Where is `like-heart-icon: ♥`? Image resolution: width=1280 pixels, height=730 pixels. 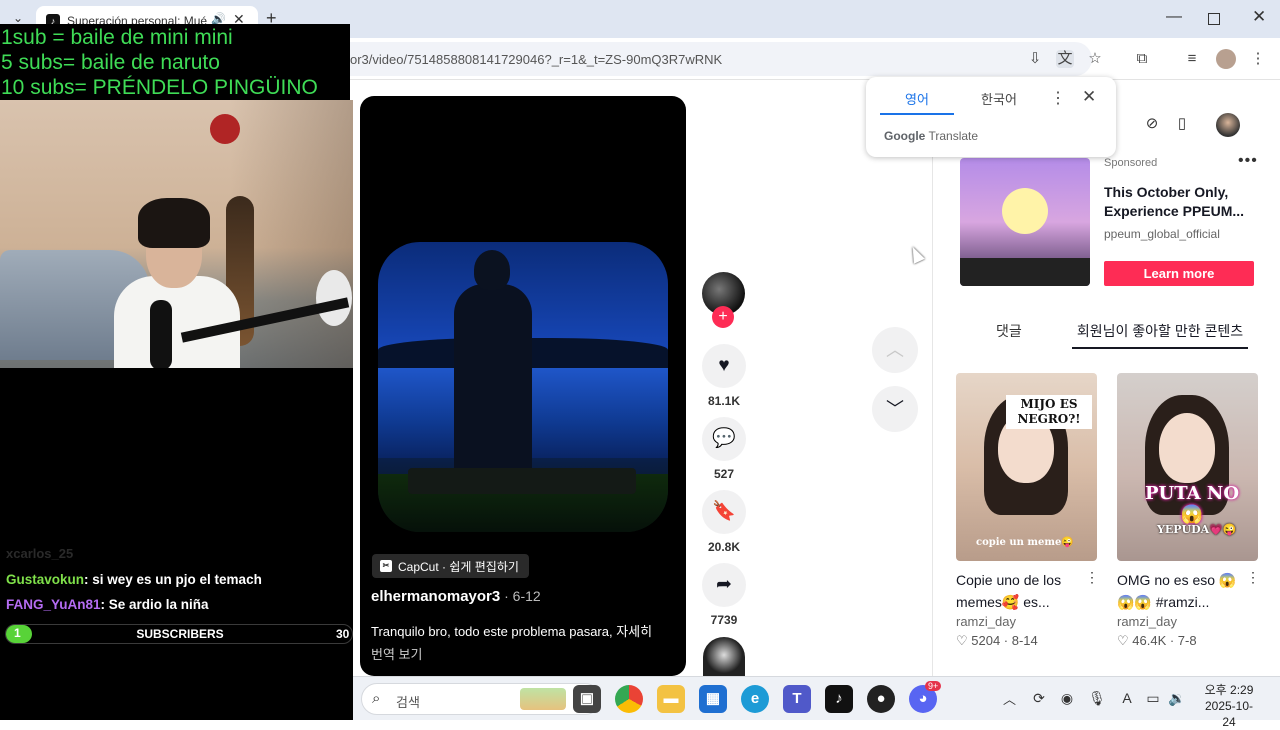 like-heart-icon: ♥ is located at coordinates (724, 366).